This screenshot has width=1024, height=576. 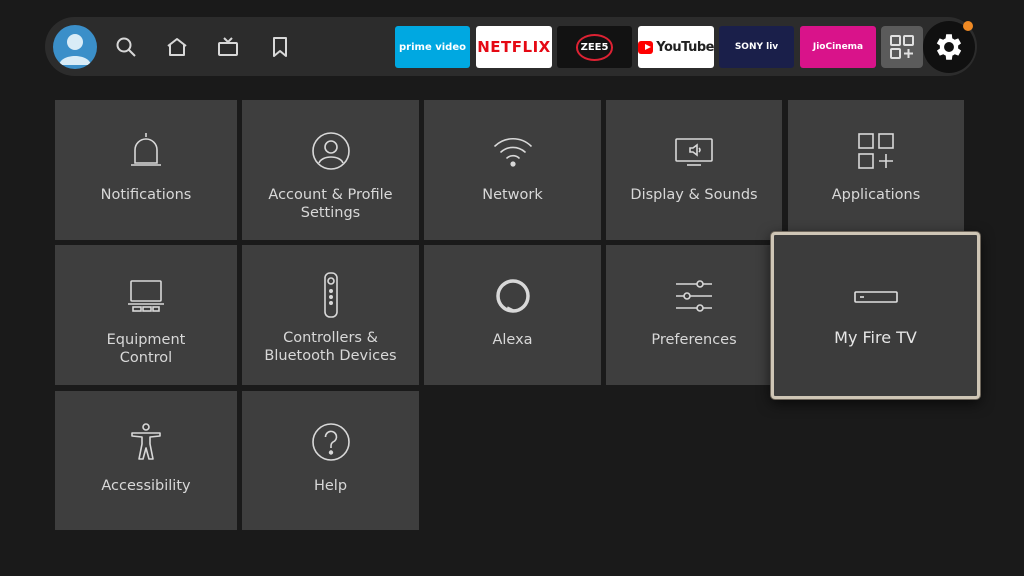 I want to click on fire-tv-device-icon, so click(x=876, y=297).